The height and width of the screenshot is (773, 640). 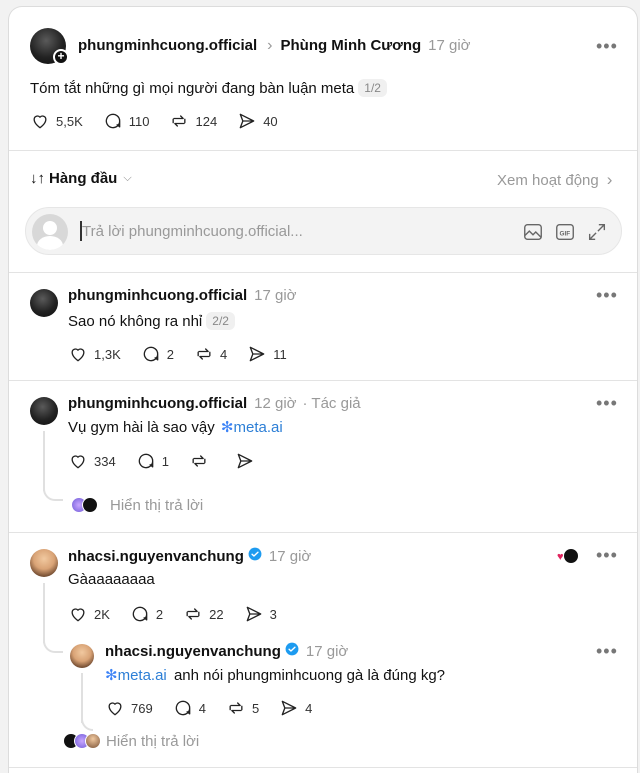 What do you see at coordinates (81, 178) in the screenshot?
I see `sort-dropdown: ↓↑ Hàng đầu ⌵` at bounding box center [81, 178].